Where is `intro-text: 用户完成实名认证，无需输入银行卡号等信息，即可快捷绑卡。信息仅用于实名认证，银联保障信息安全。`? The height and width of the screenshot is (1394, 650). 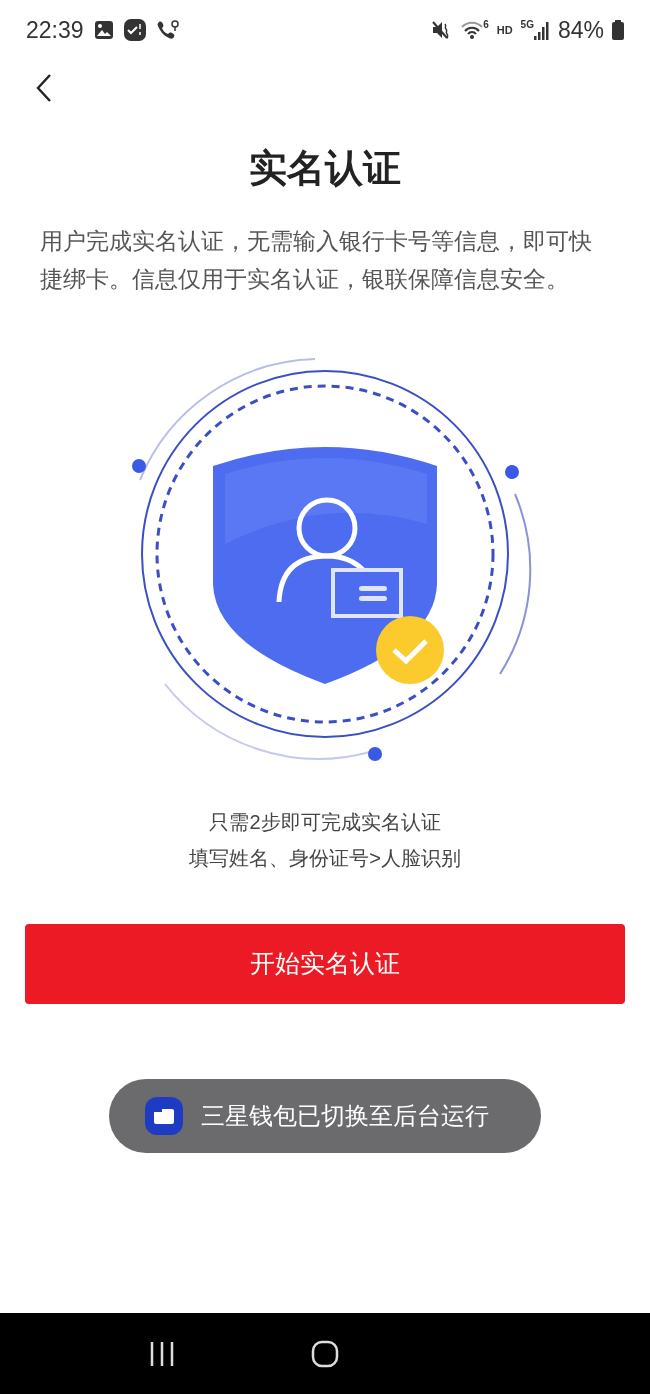
intro-text: 用户完成实名认证，无需输入银行卡号等信息，即可快捷绑卡。信息仅用于实名认证，银联保障信息安全。 is located at coordinates (316, 260).